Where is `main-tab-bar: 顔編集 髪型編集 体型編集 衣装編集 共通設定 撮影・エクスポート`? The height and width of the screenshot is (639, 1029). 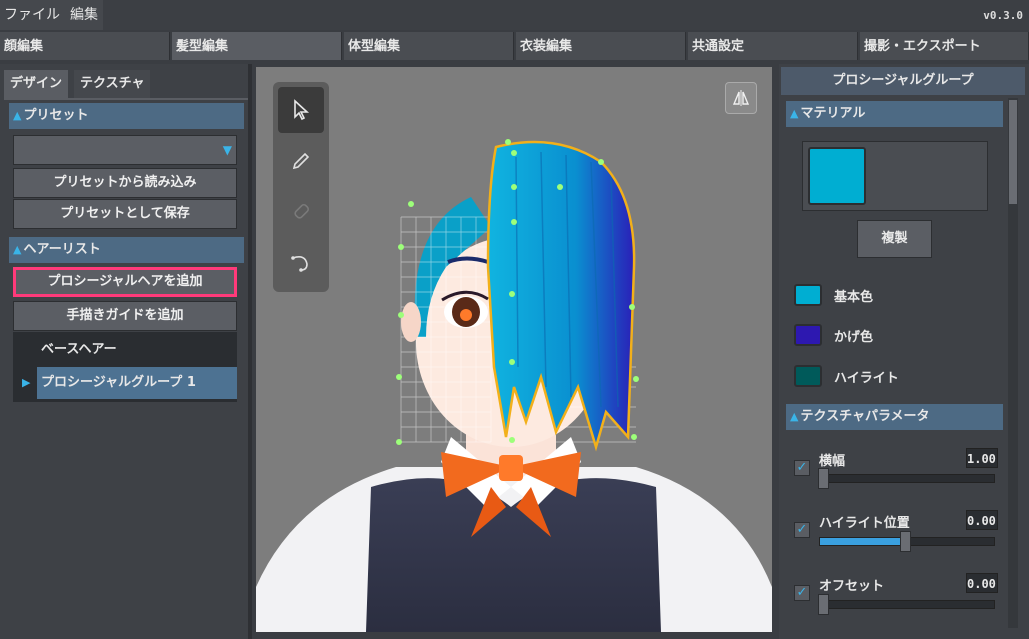
main-tab-bar: 顔編集 髪型編集 体型編集 衣装編集 共通設定 撮影・エクスポート is located at coordinates (514, 46).